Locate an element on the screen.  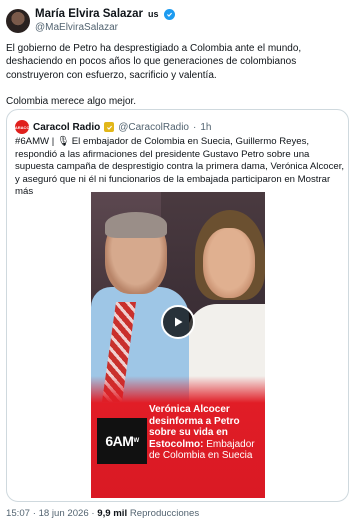
6am-logo-badge: 6AM W is located at coordinates (122, 441).